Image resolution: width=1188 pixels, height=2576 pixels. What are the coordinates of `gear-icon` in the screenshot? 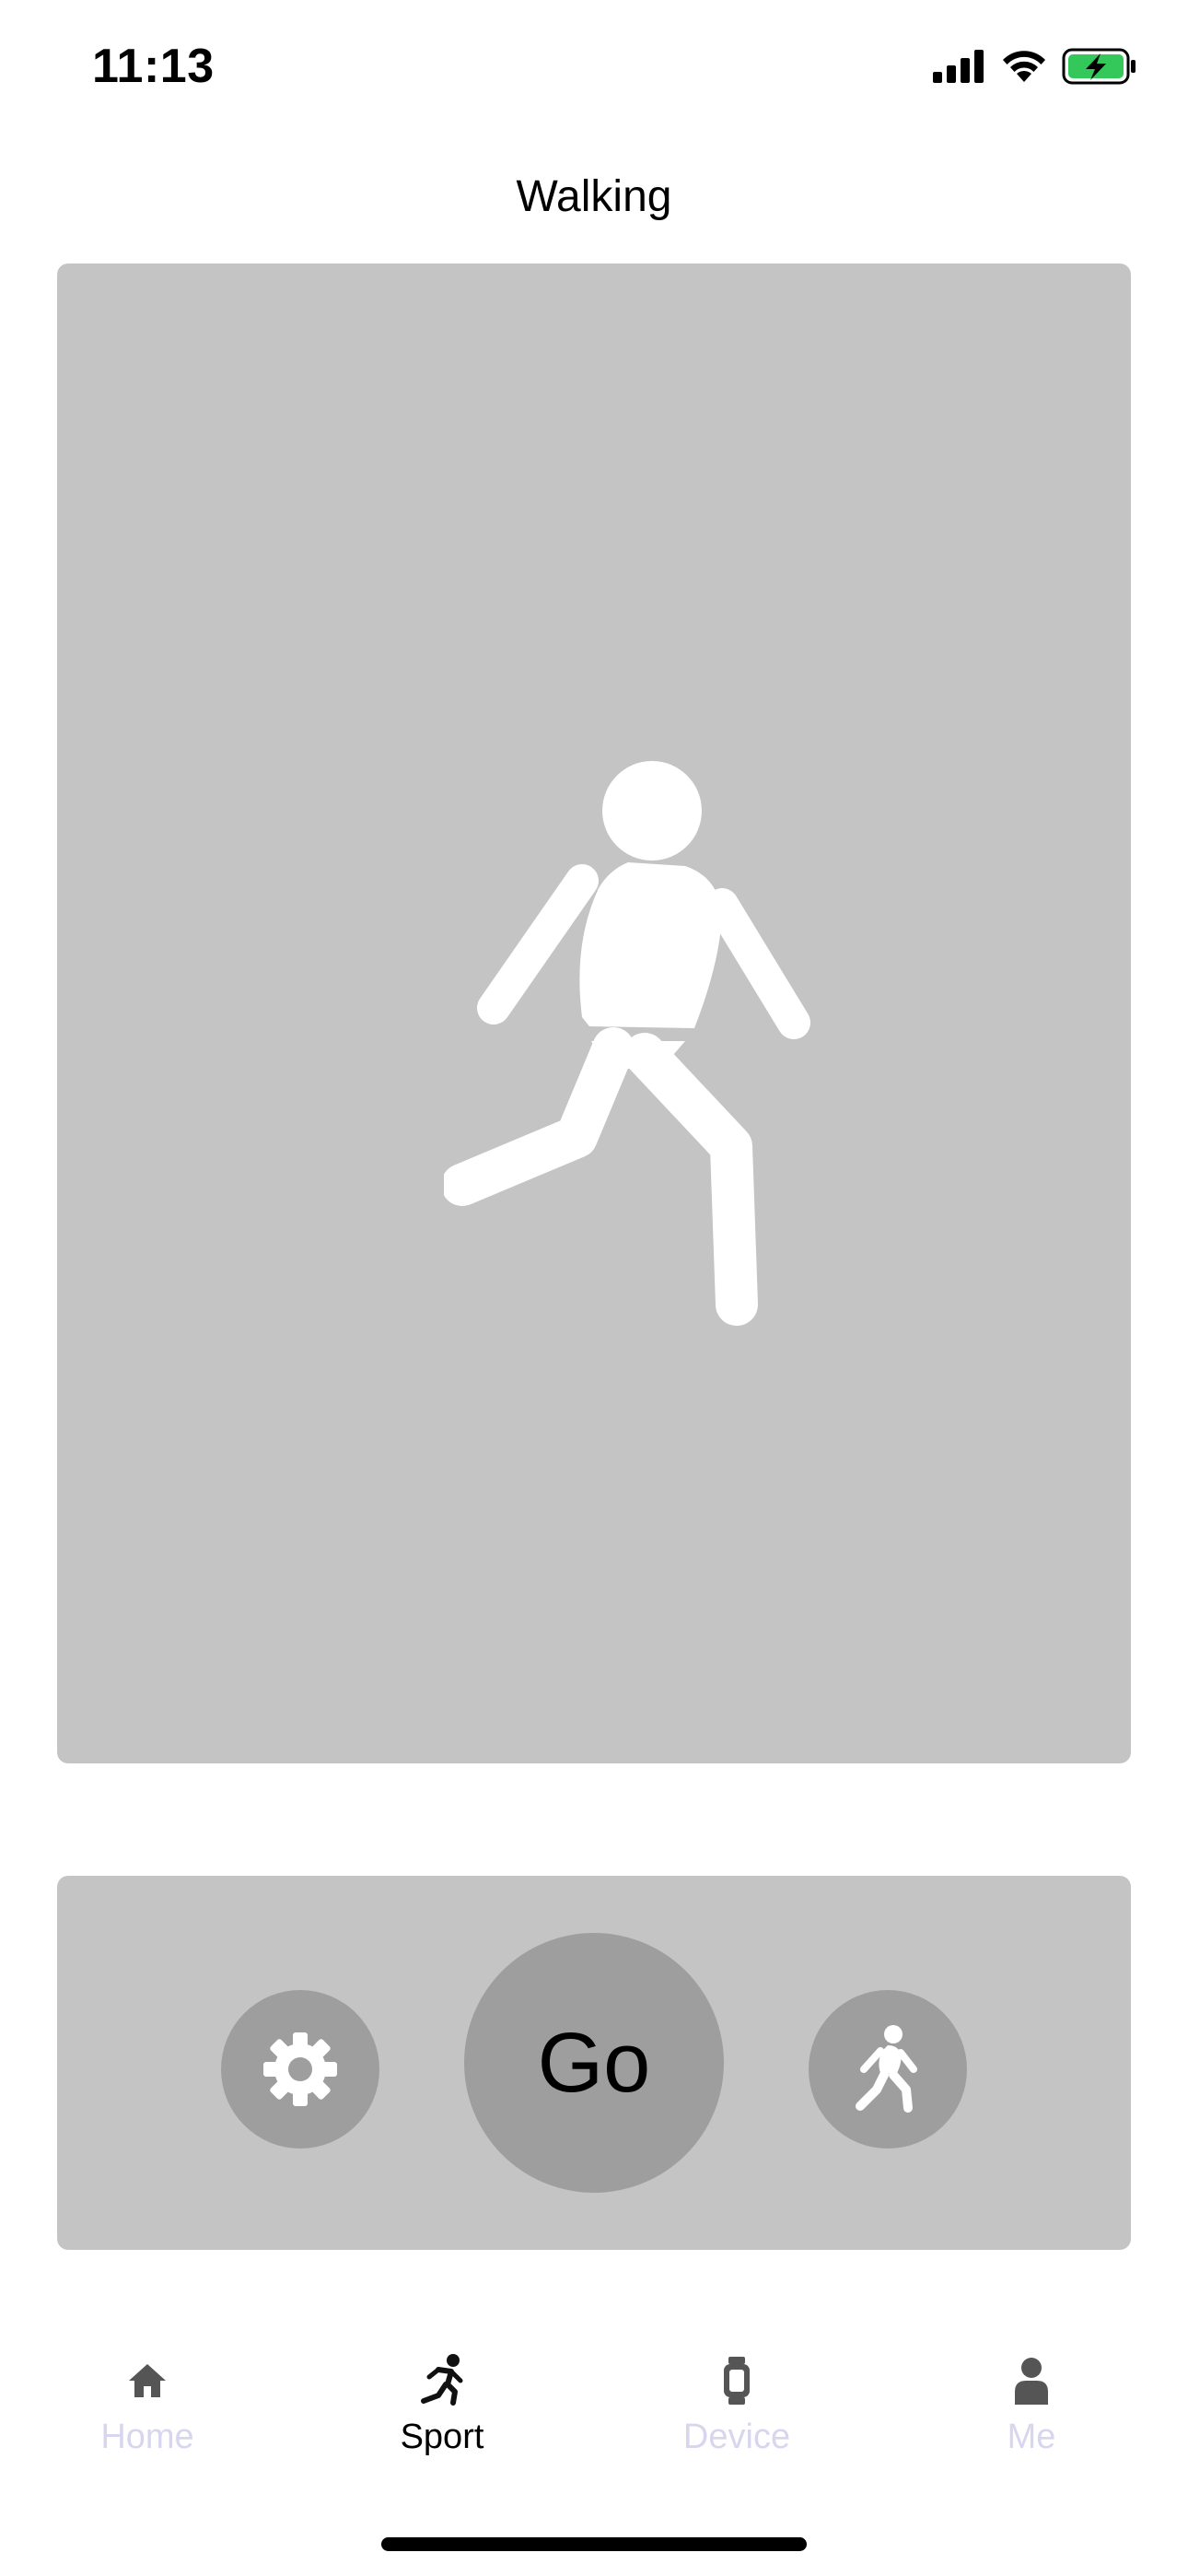 It's located at (300, 2069).